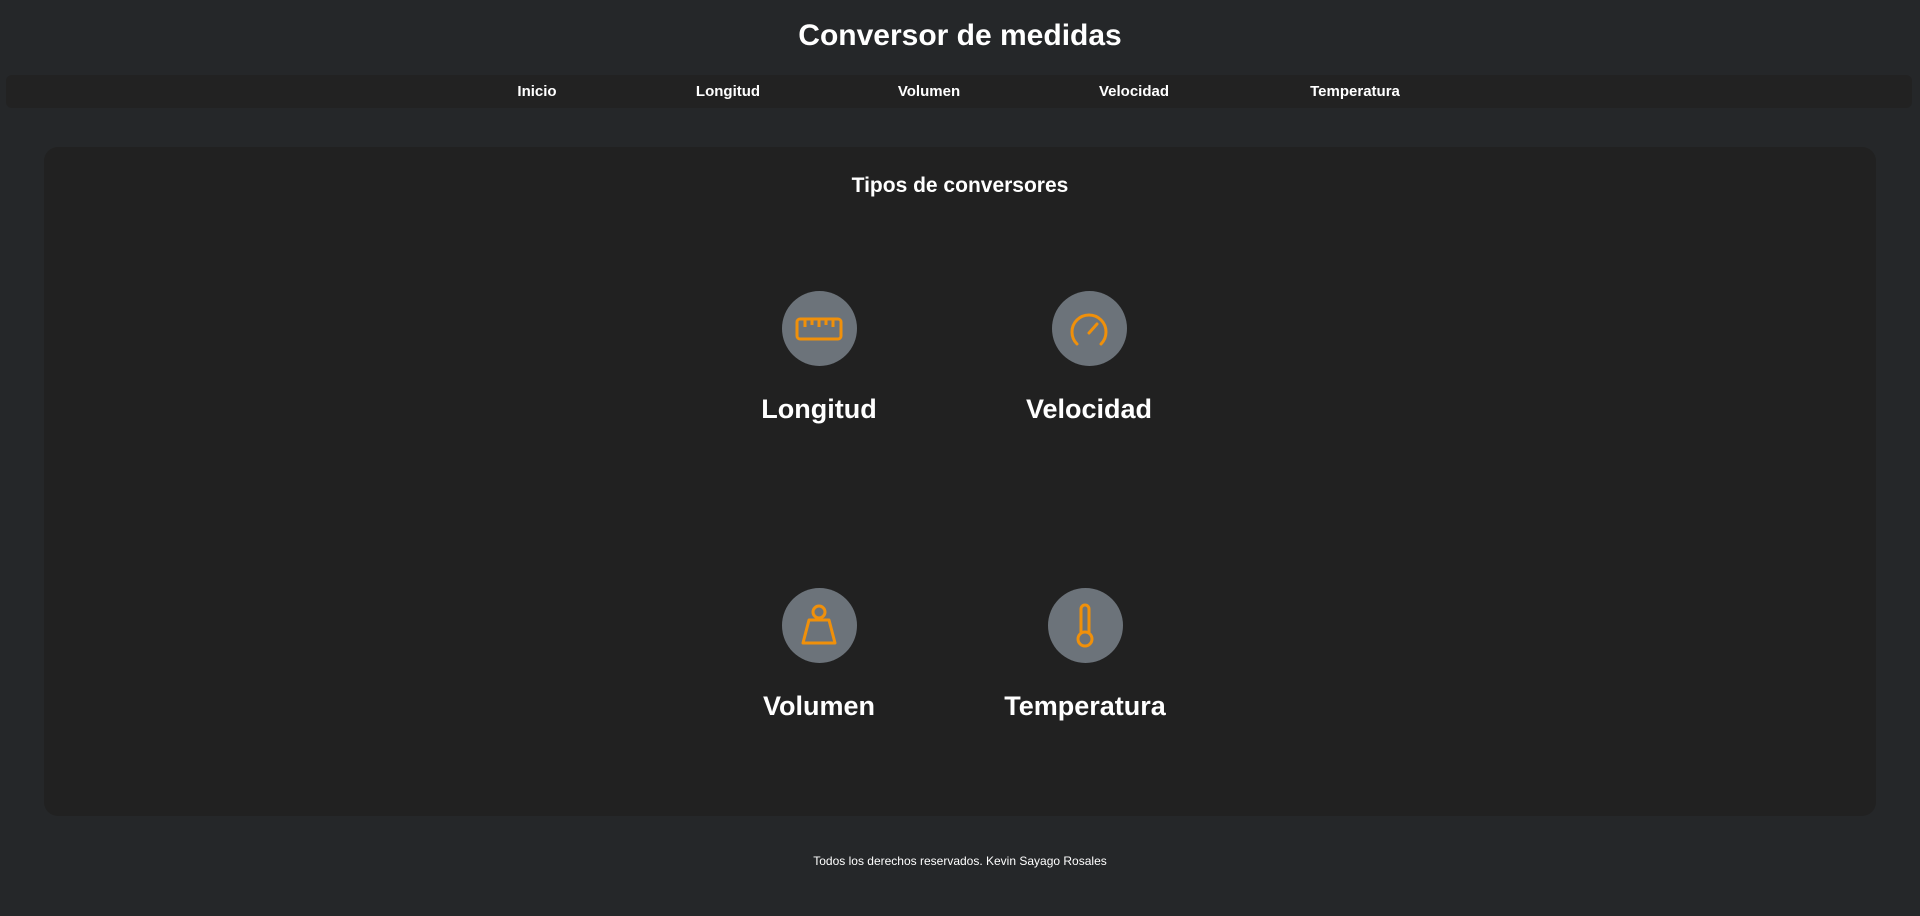 This screenshot has width=1920, height=916. I want to click on card-label-longitud: Longitud, so click(819, 409).